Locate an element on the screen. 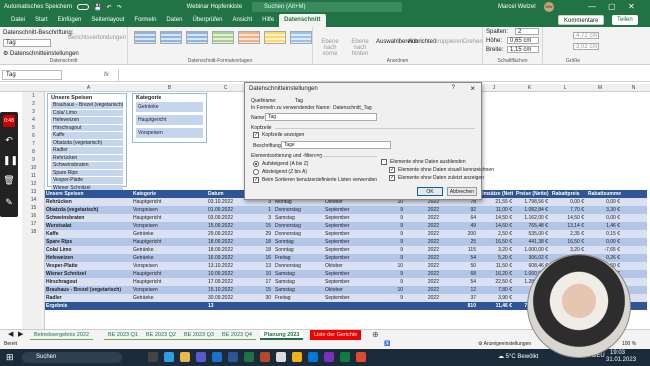 The width and height of the screenshot is (650, 366). table-cell: 03.10.2022 is located at coordinates (224, 202).